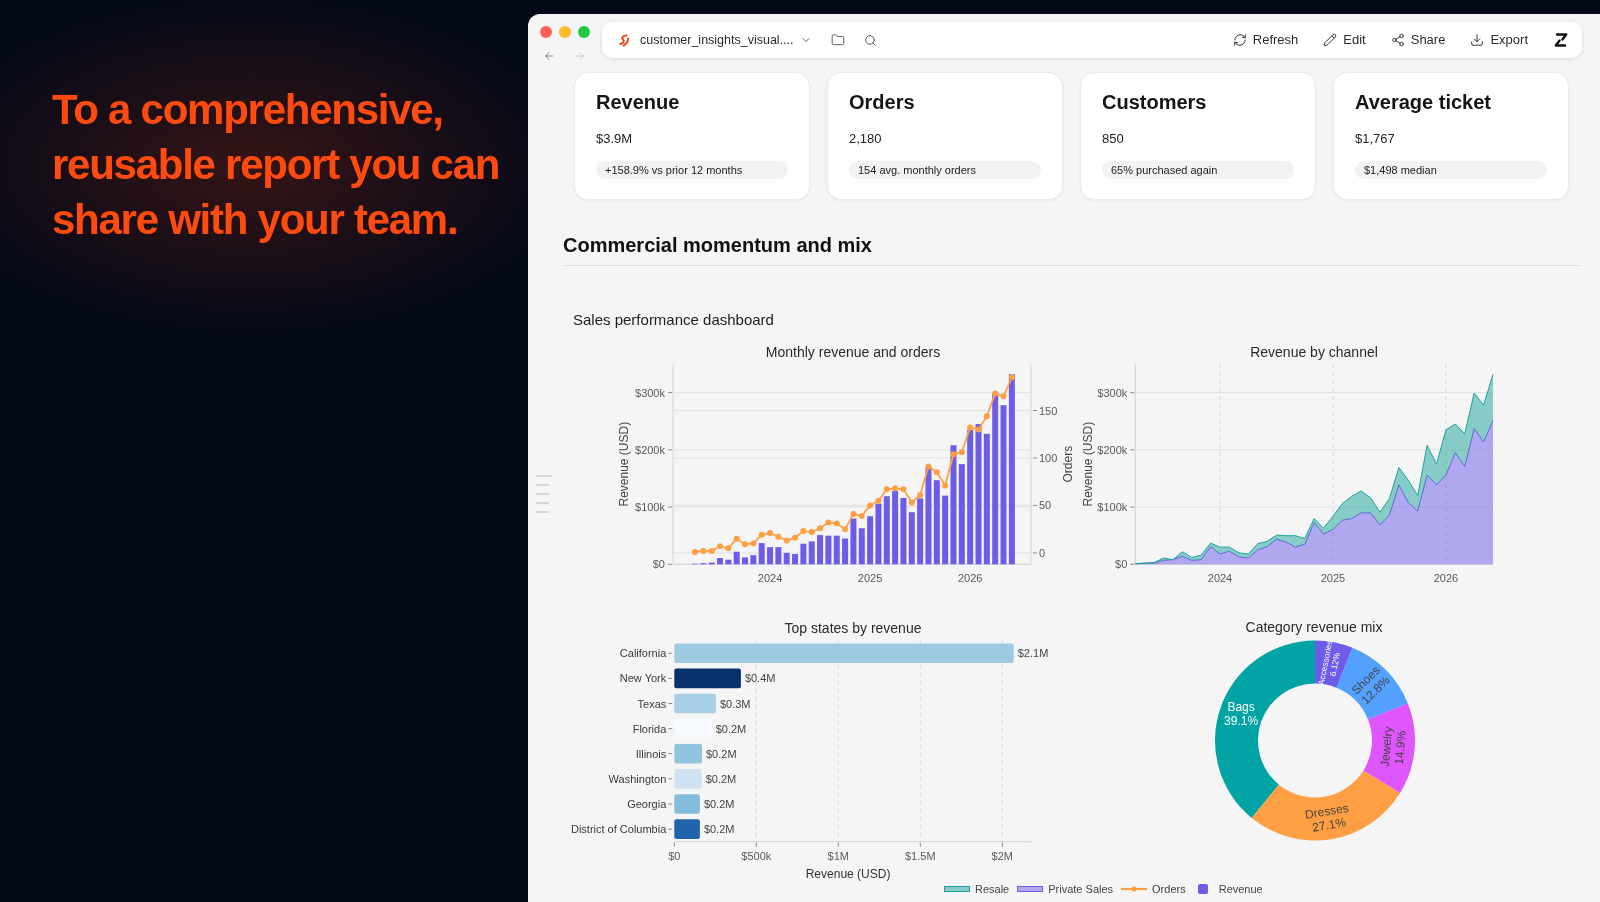  What do you see at coordinates (618, 829) in the screenshot?
I see `category-label: District of Columbia` at bounding box center [618, 829].